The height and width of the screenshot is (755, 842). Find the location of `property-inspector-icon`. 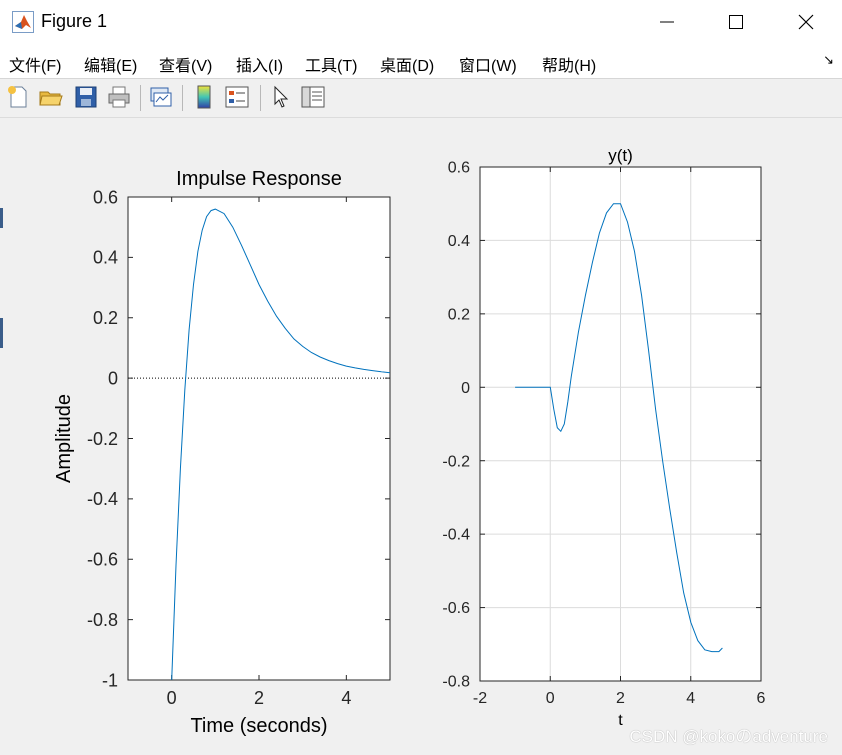

property-inspector-icon is located at coordinates (313, 97).